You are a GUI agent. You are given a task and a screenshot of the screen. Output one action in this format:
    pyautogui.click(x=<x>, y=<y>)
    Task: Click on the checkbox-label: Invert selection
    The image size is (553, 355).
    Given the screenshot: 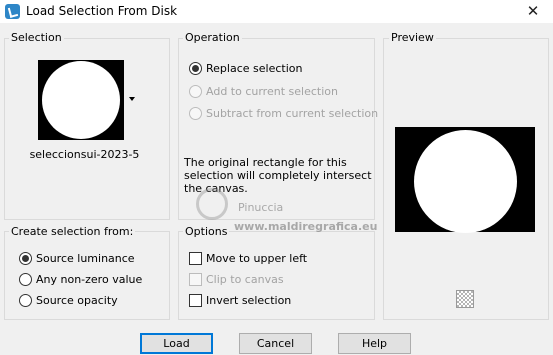 What is the action you would take?
    pyautogui.click(x=249, y=300)
    